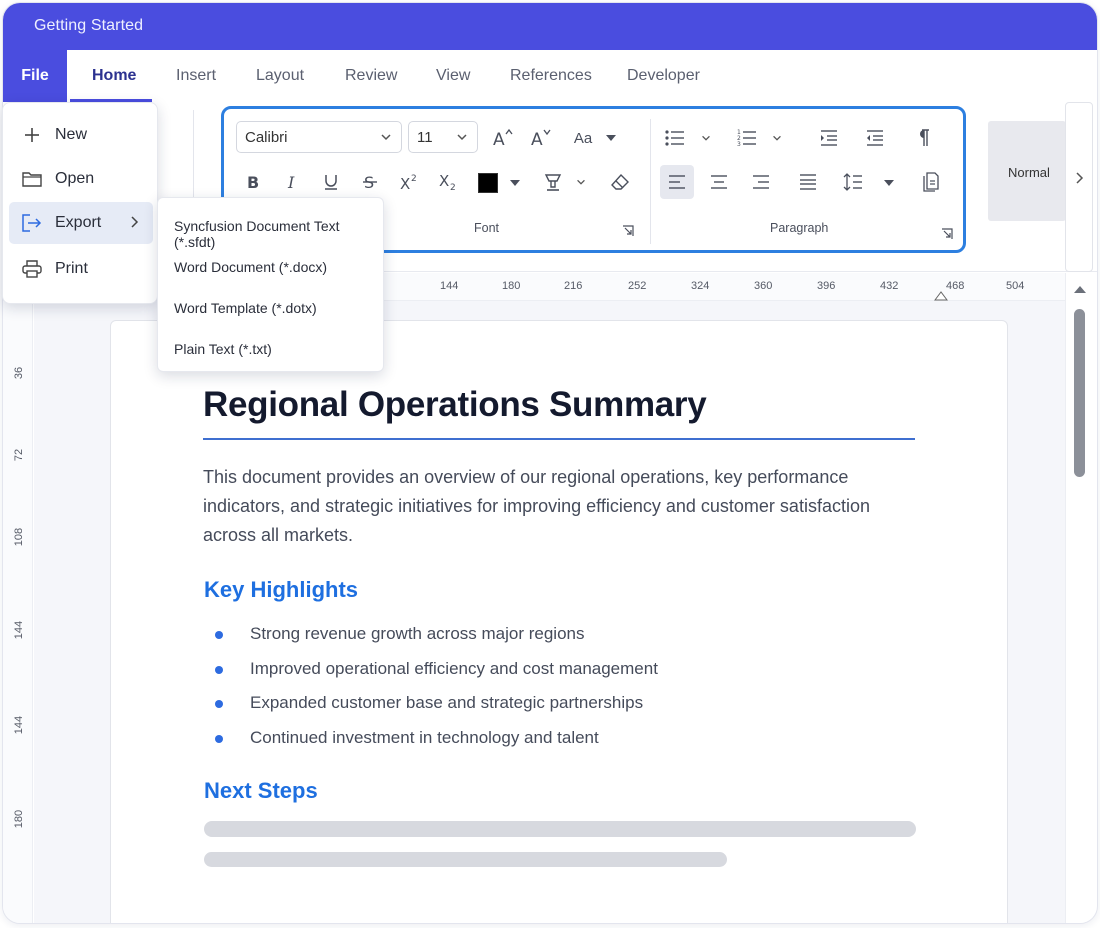 This screenshot has height=928, width=1100. What do you see at coordinates (371, 76) in the screenshot?
I see `tab-review: Review` at bounding box center [371, 76].